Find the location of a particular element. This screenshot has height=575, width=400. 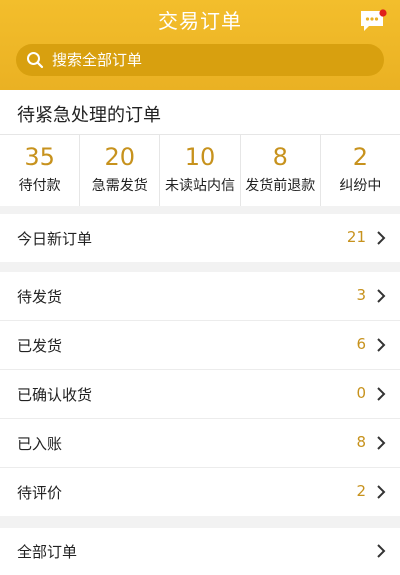

search-placeholder: 搜索全部订单 is located at coordinates (97, 60).